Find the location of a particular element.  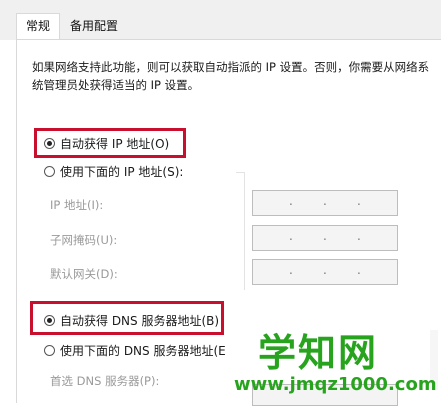

preferred-dns-label: 首选 DNS 服务器(P): is located at coordinates (105, 381).